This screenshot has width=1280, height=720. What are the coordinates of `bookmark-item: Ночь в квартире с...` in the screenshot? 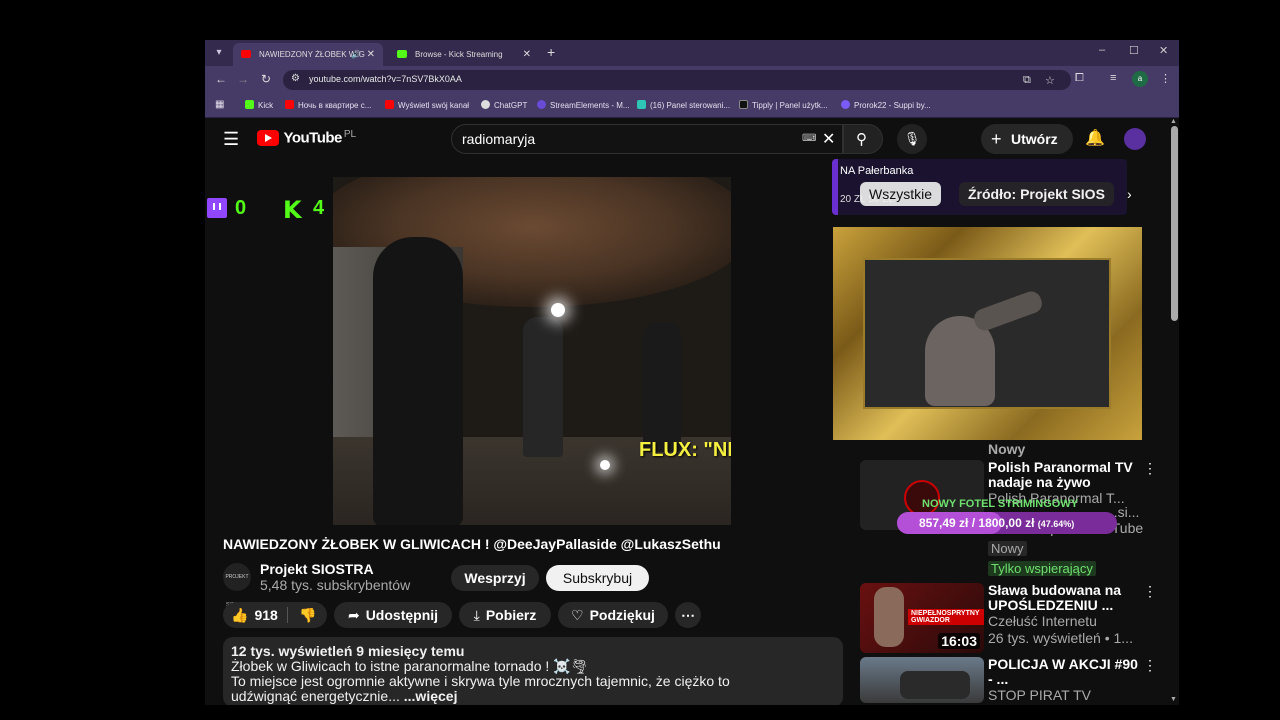 It's located at (328, 105).